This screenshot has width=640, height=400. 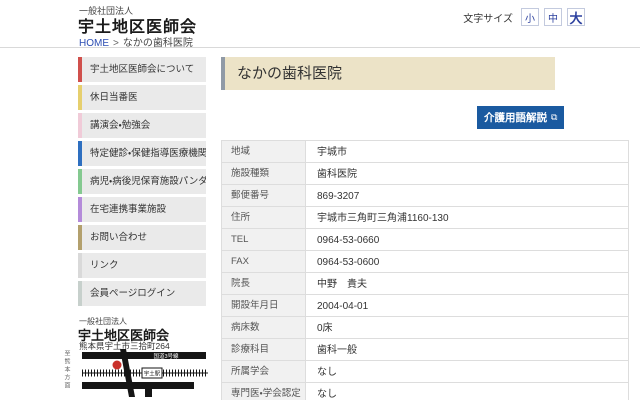 I want to click on field-value: 宇城市三角町三角浦1160-130, so click(x=467, y=217).